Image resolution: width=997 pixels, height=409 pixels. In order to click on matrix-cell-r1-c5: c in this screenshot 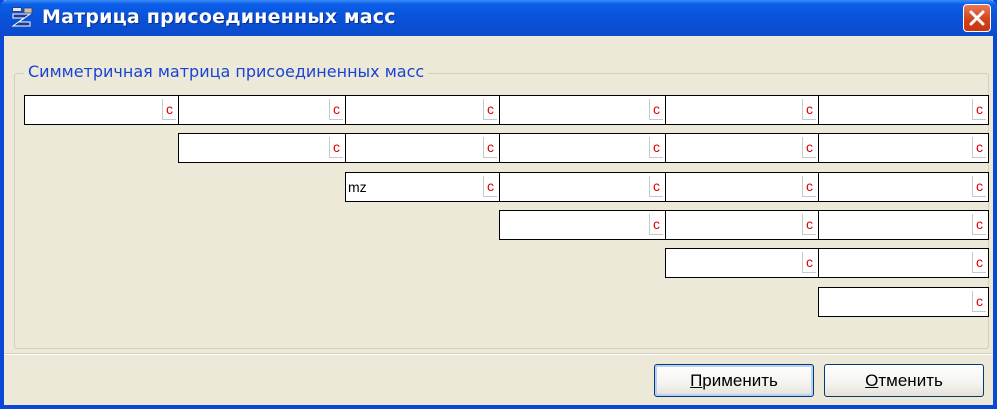, I will do `click(742, 110)`.